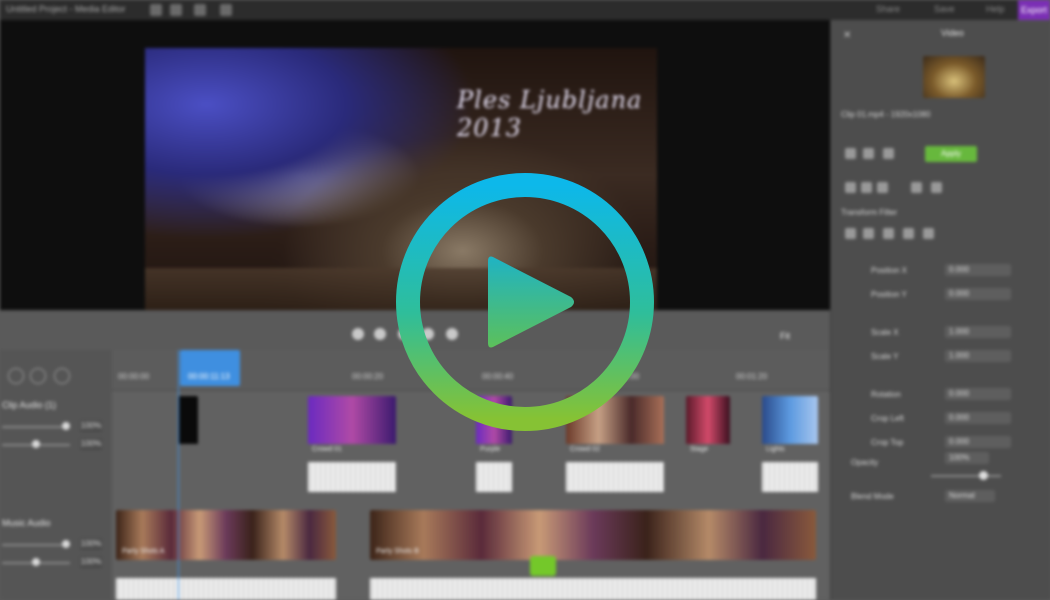  What do you see at coordinates (26, 523) in the screenshot?
I see `track2-label: Music Audio` at bounding box center [26, 523].